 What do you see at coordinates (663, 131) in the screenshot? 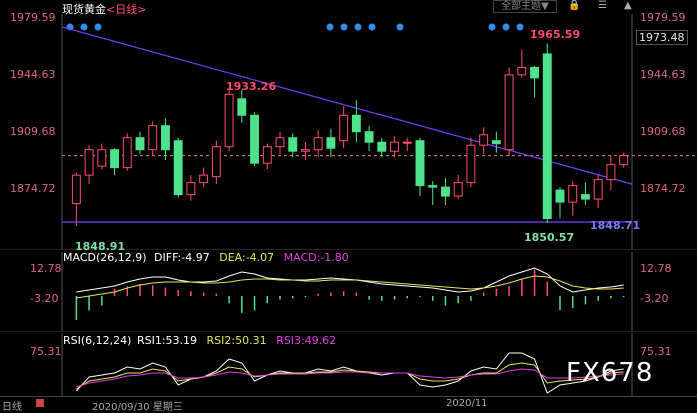
I see `right-axis-tick: 1909.68` at bounding box center [663, 131].